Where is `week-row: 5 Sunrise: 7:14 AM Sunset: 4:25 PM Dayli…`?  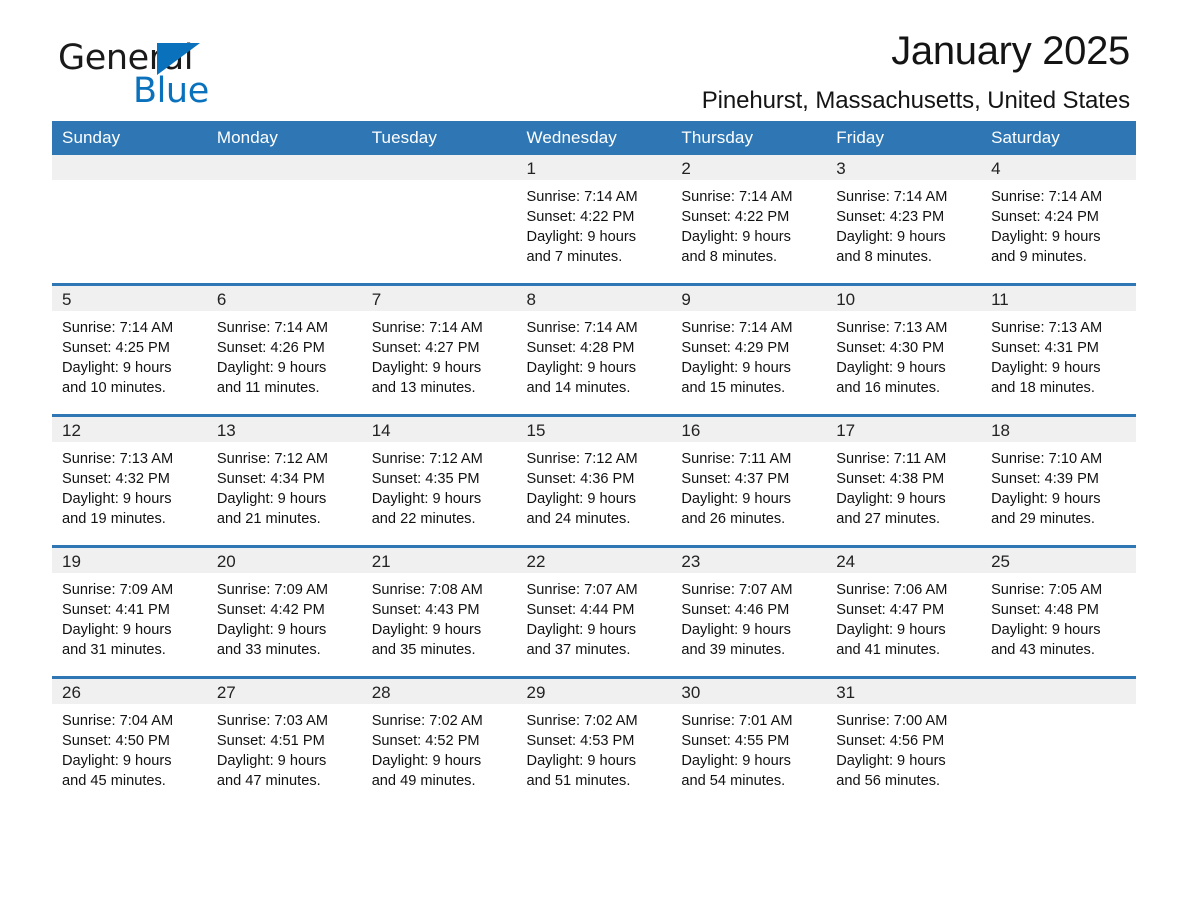 week-row: 5 Sunrise: 7:14 AM Sunset: 4:25 PM Dayli… is located at coordinates (594, 349).